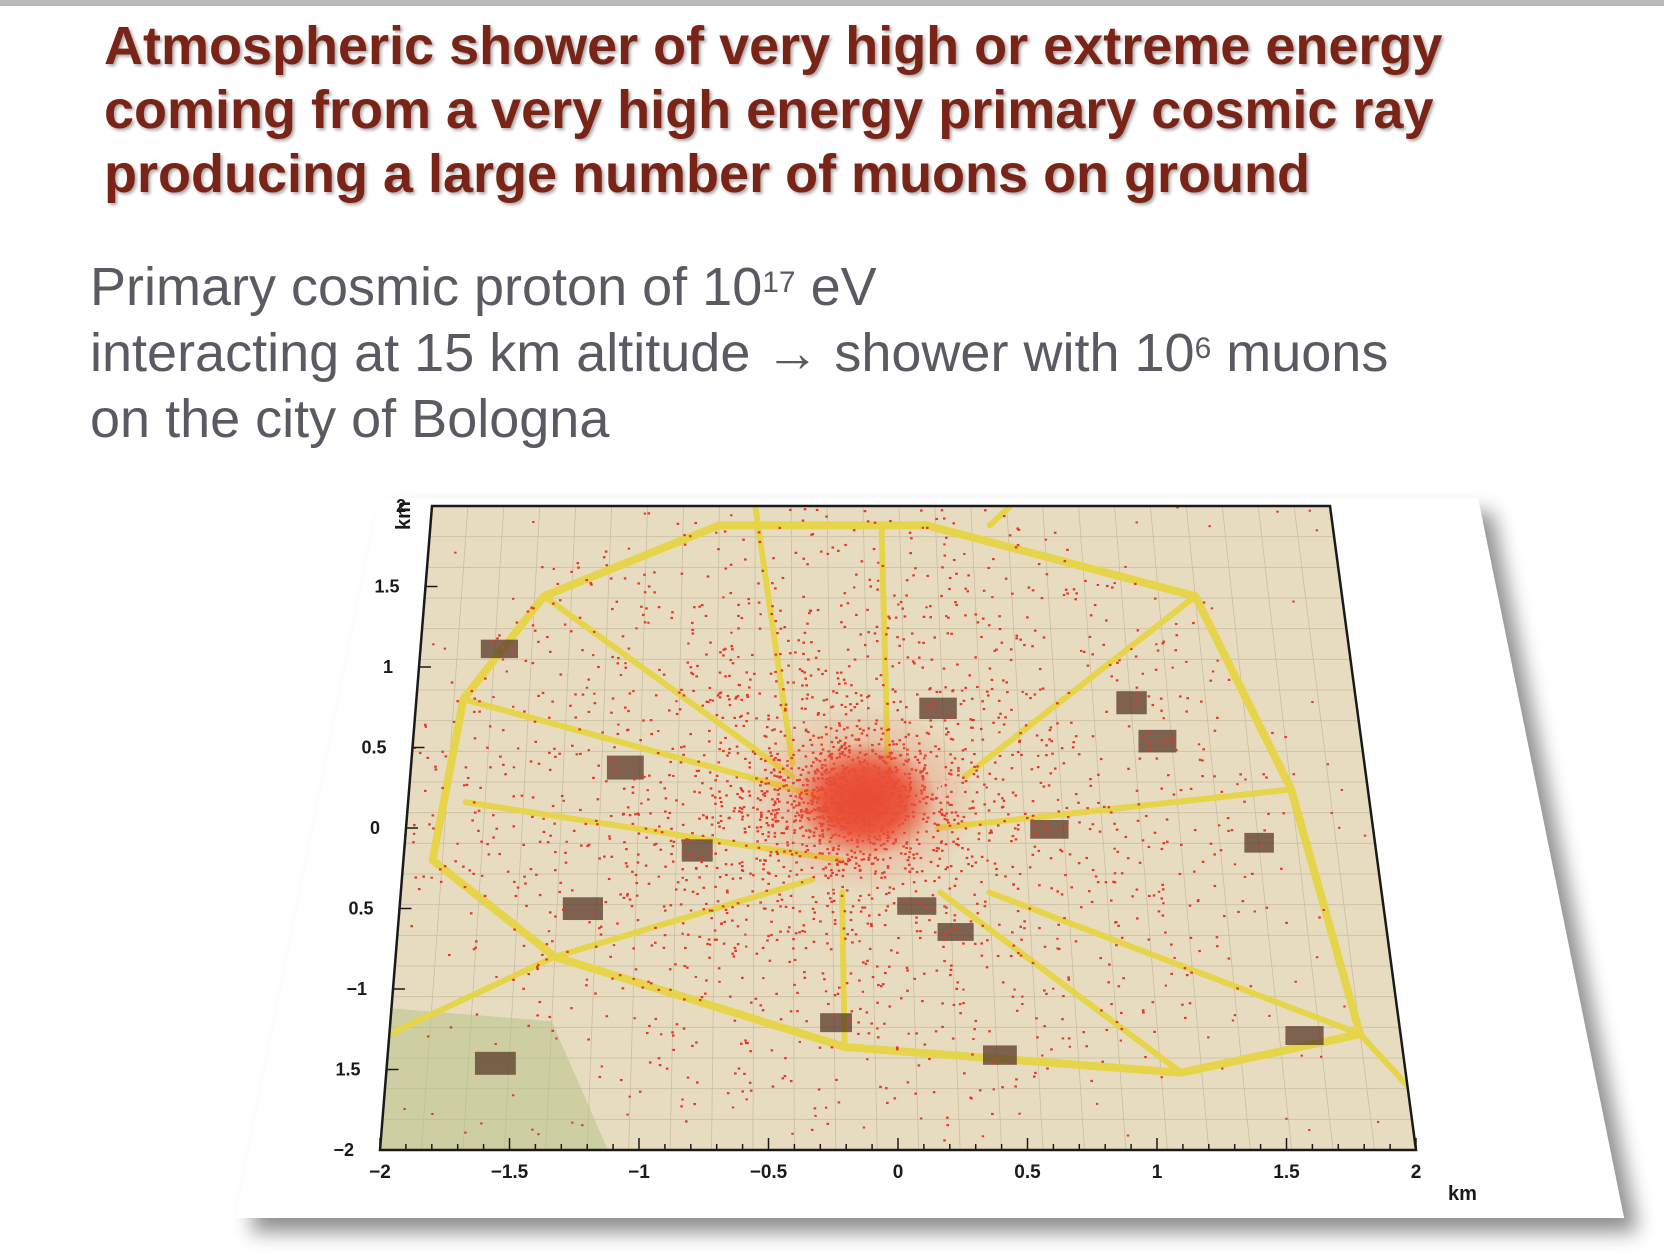 The height and width of the screenshot is (1254, 1664). I want to click on y-tick-label: 0.5, so click(360, 909).